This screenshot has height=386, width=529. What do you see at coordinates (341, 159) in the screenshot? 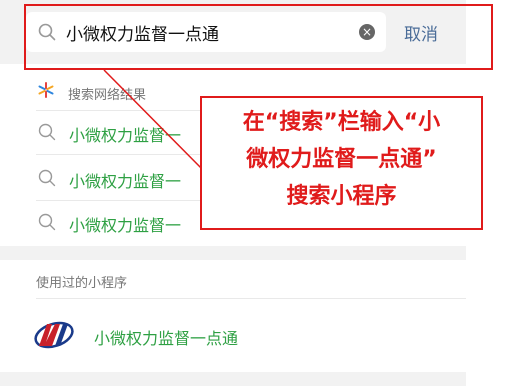
I see `annotation-line: 微权力监督一点通”` at bounding box center [341, 159].